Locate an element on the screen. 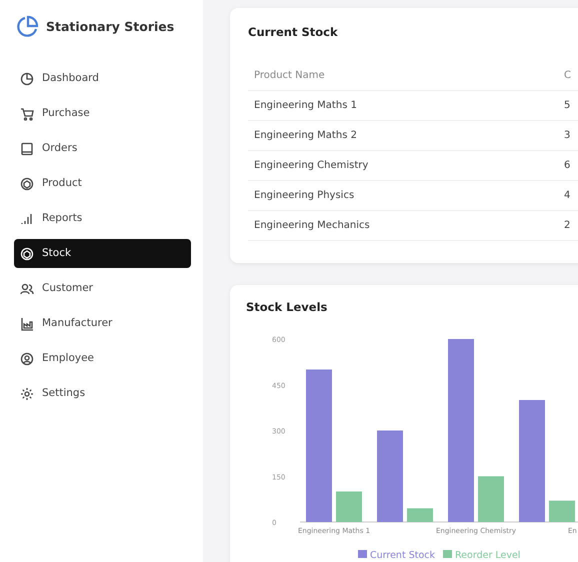 The image size is (578, 562). sidebar-item: Settings is located at coordinates (102, 393).